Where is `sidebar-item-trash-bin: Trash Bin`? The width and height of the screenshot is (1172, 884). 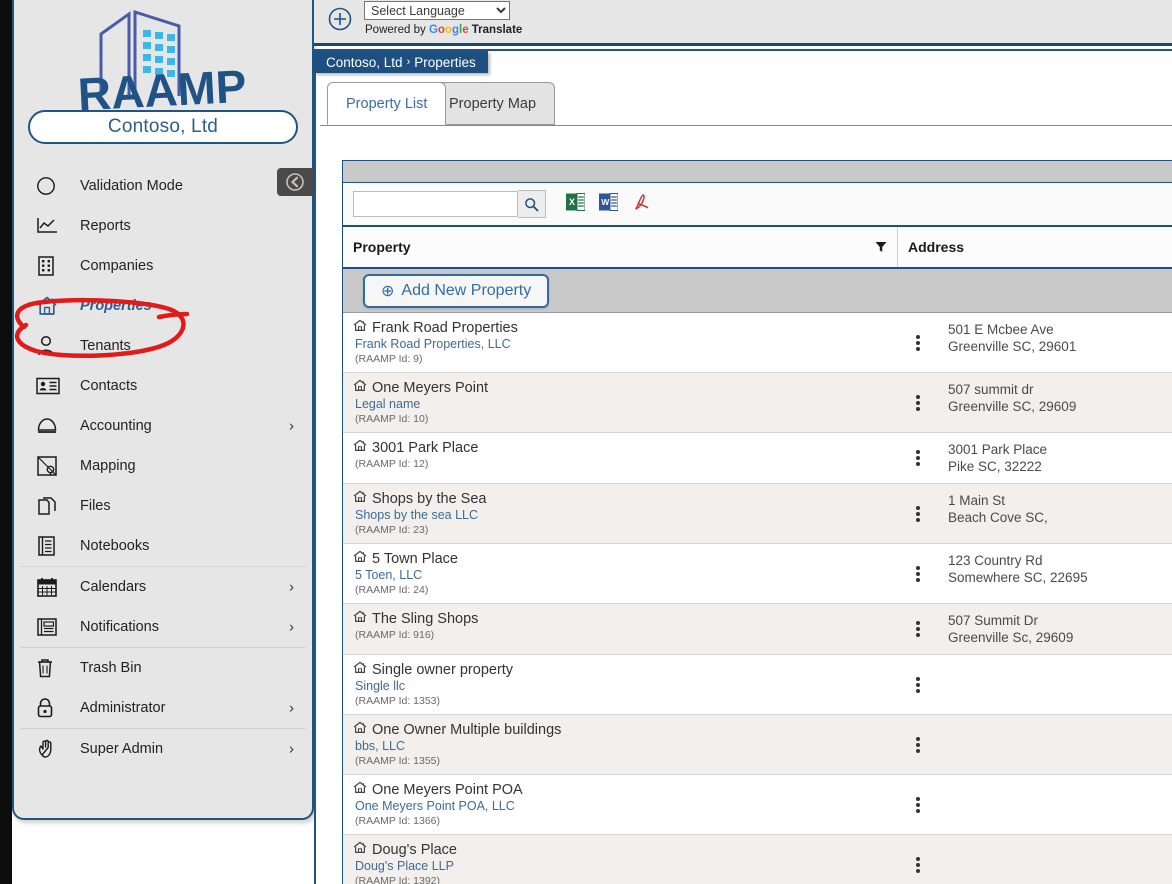
sidebar-item-trash-bin: Trash Bin is located at coordinates (163, 668).